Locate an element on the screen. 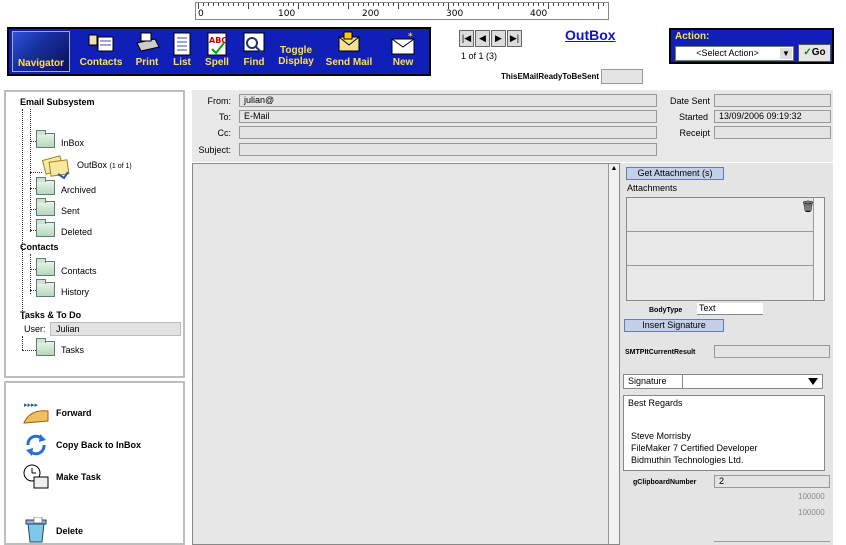 The width and height of the screenshot is (846, 545). contacts-header: Contacts is located at coordinates (39, 247).